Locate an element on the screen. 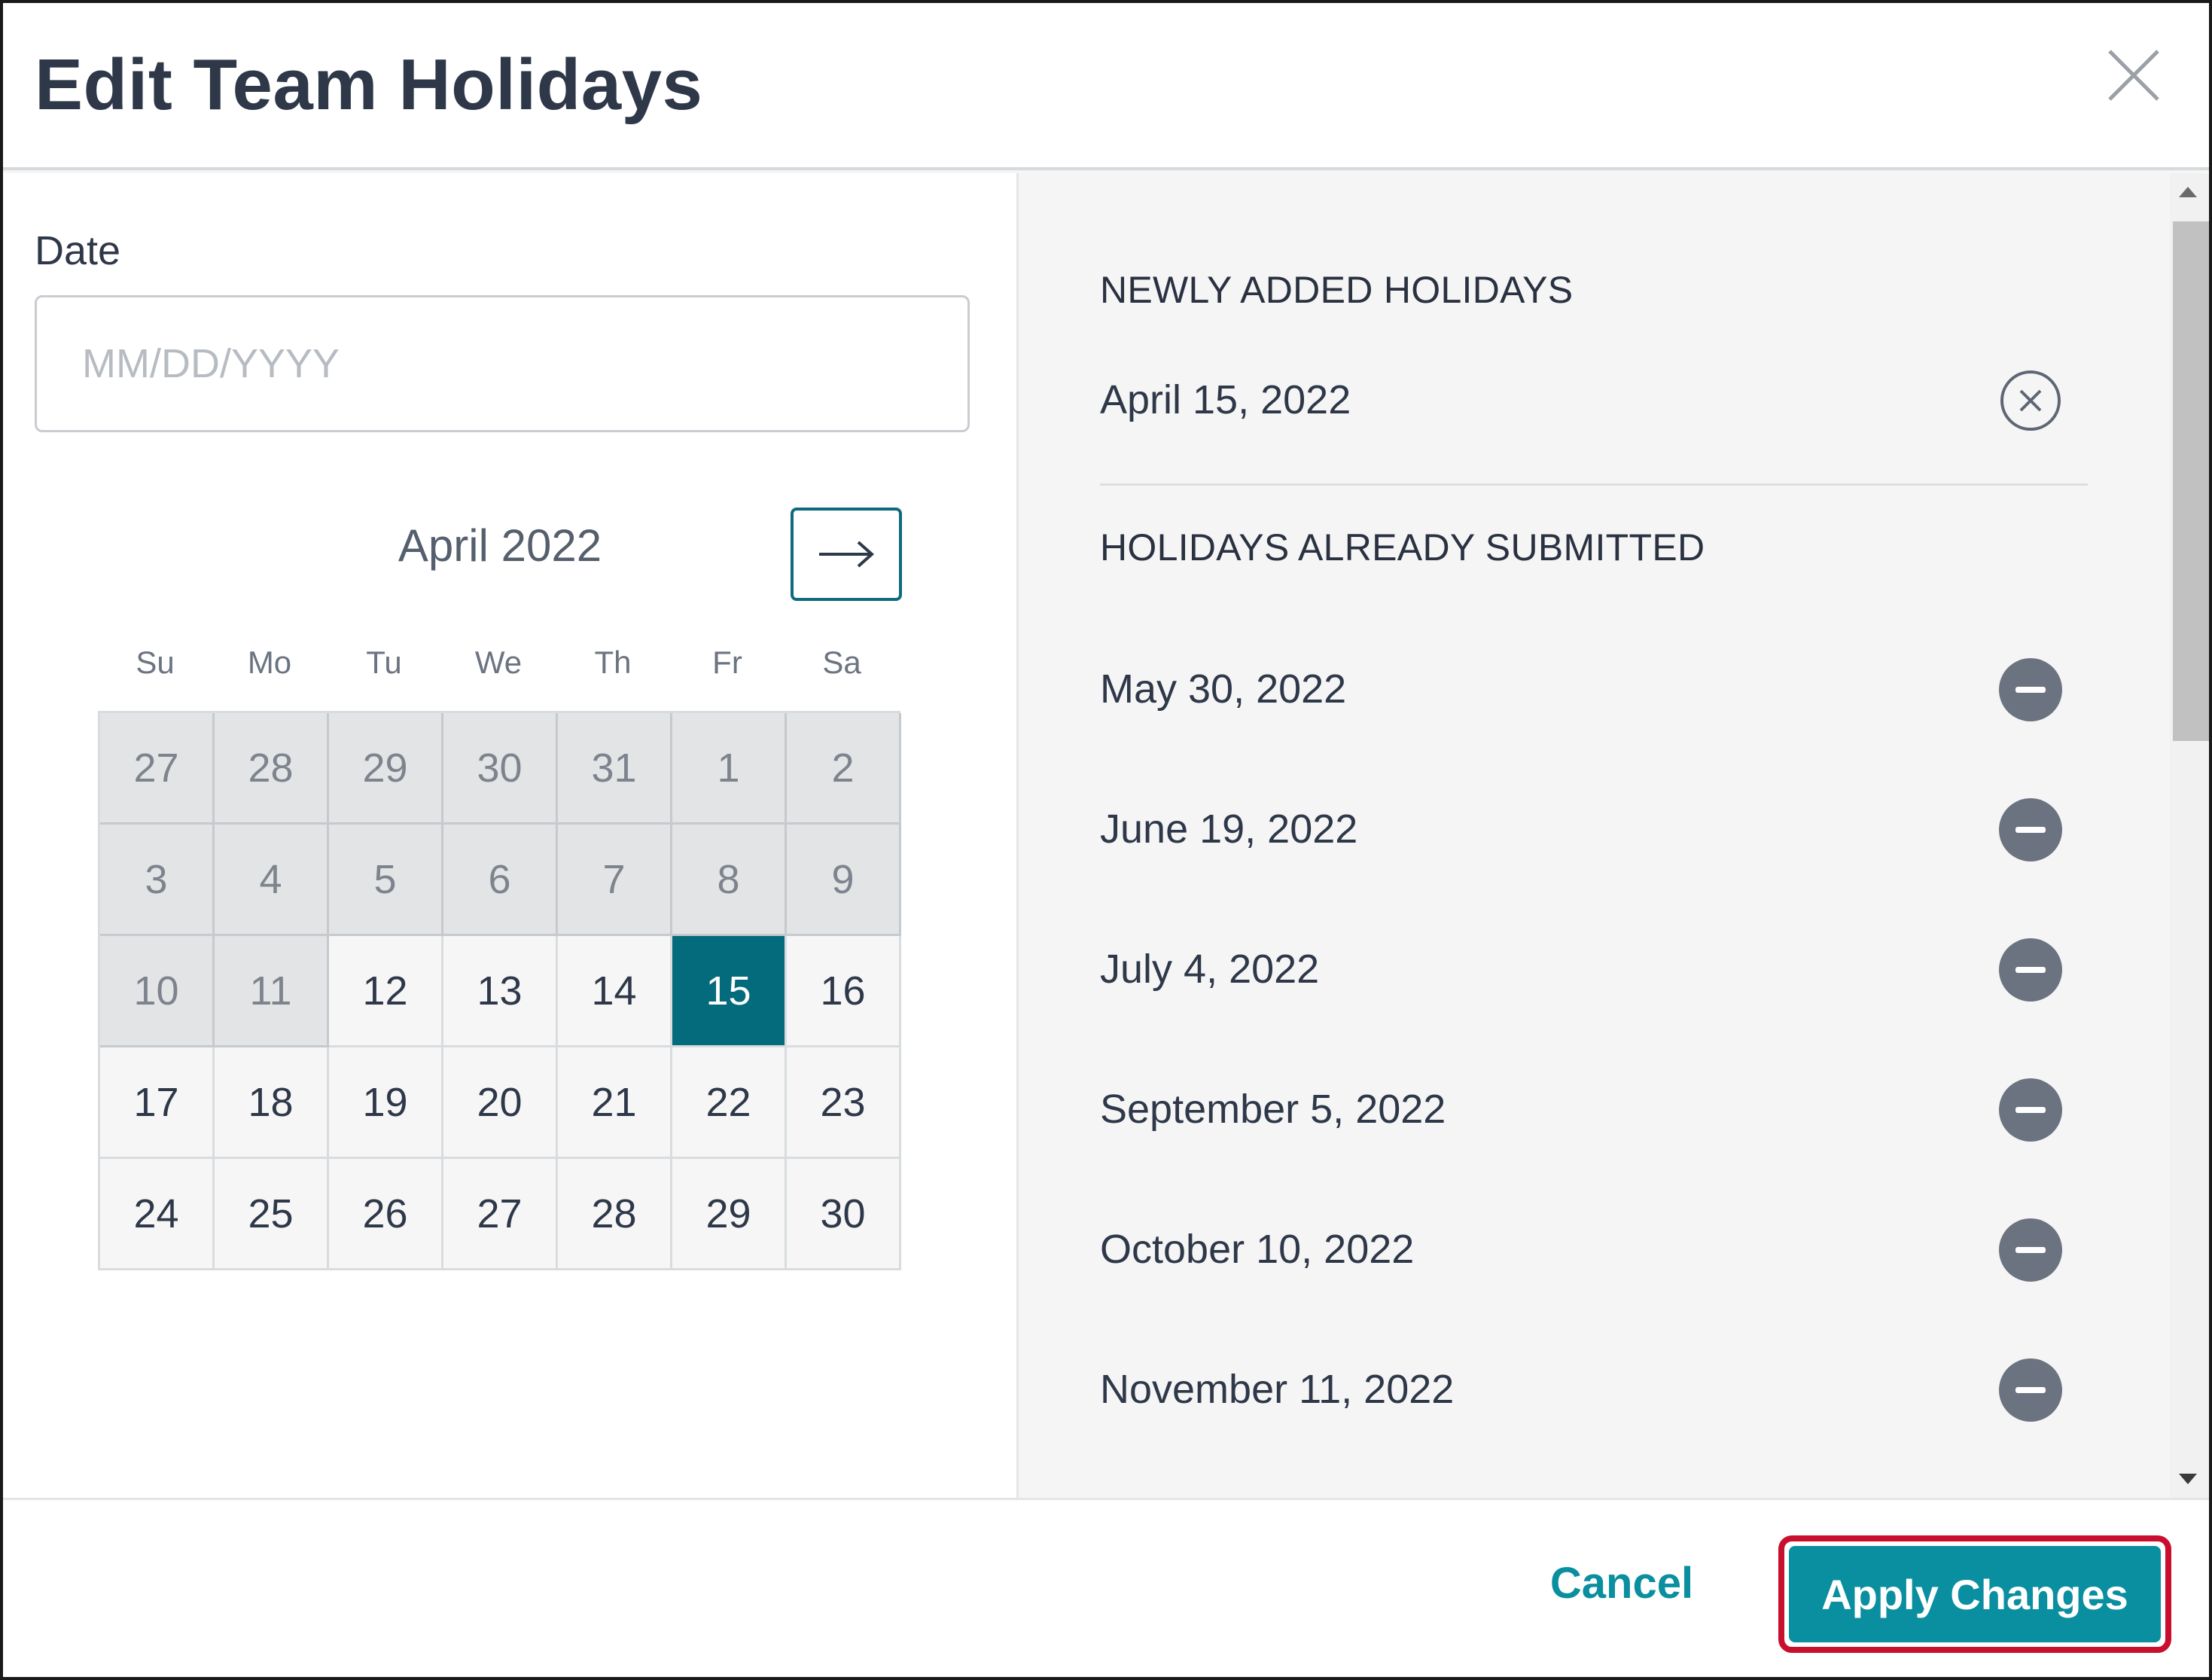  weekday-label: Mo is located at coordinates (269, 662).